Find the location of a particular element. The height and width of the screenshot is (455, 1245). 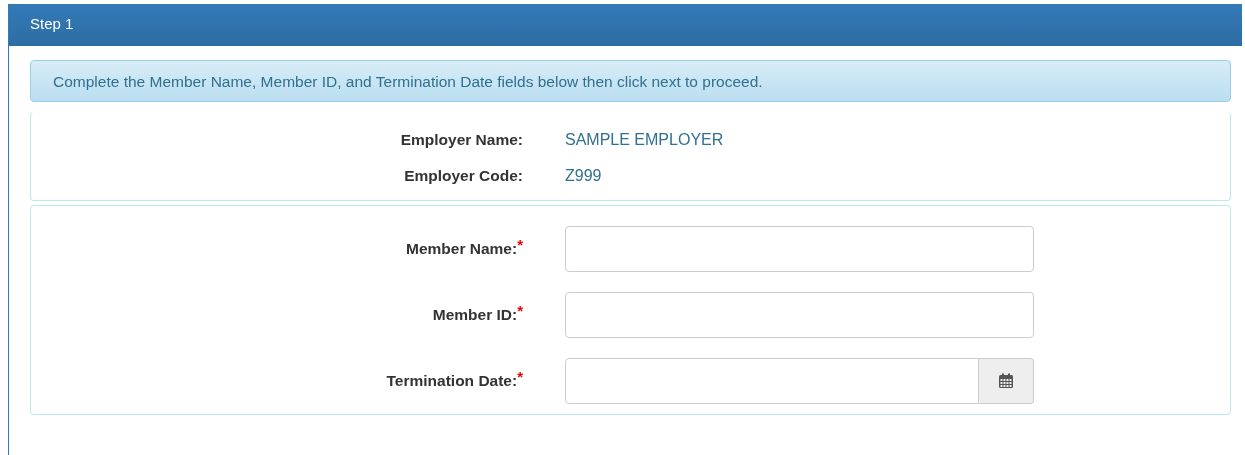

panel-title: Step 1 is located at coordinates (625, 25).